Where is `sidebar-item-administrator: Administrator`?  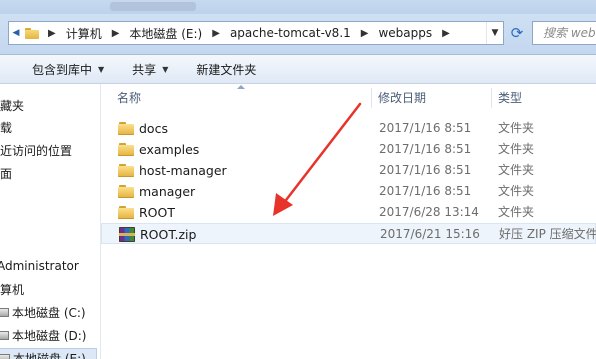 sidebar-item-administrator: Administrator is located at coordinates (39, 266).